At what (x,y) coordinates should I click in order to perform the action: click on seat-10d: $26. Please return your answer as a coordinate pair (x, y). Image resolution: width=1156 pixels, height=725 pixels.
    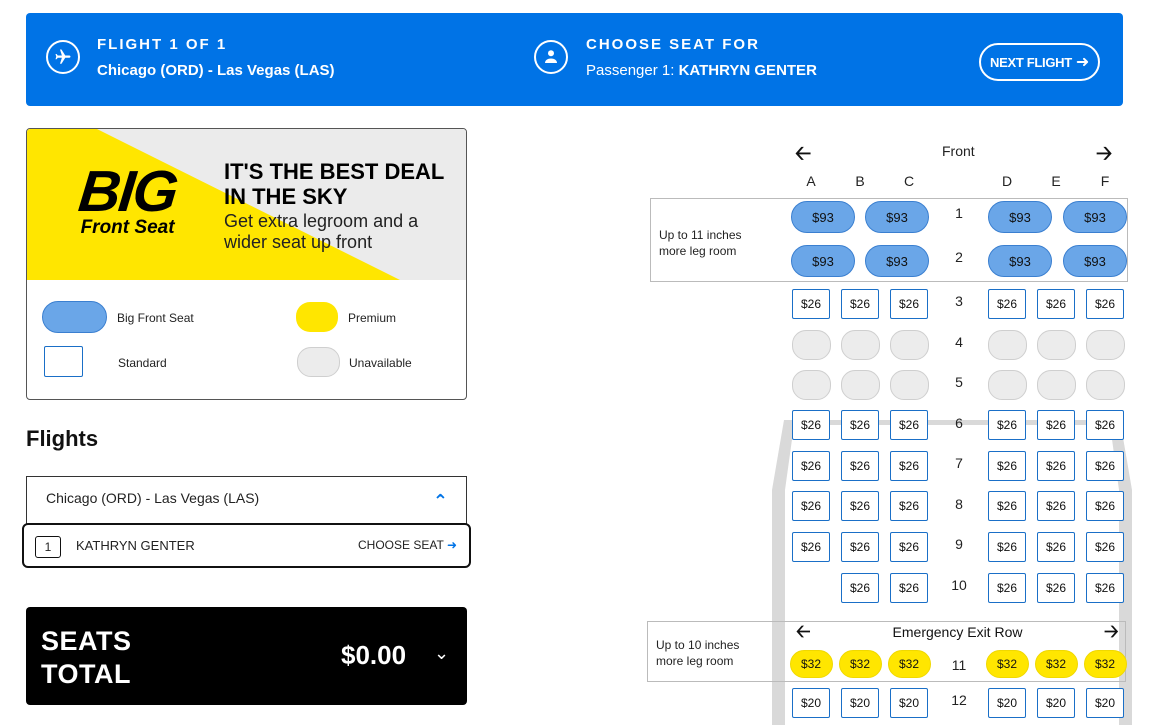
    Looking at the image, I should click on (1007, 588).